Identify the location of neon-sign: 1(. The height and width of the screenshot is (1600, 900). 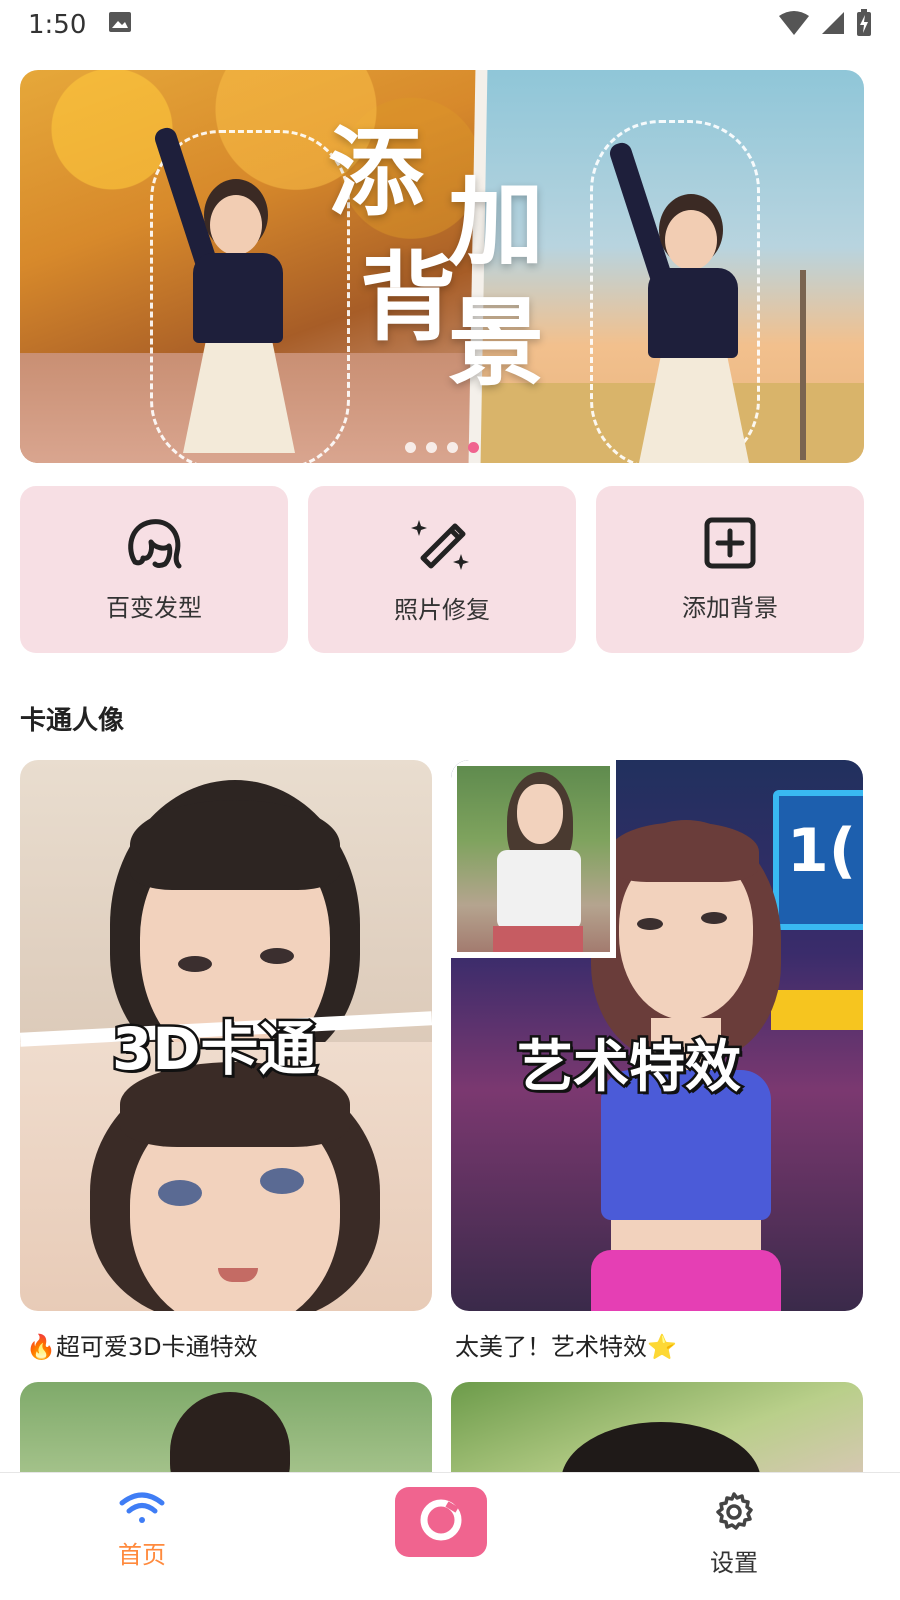
(818, 860).